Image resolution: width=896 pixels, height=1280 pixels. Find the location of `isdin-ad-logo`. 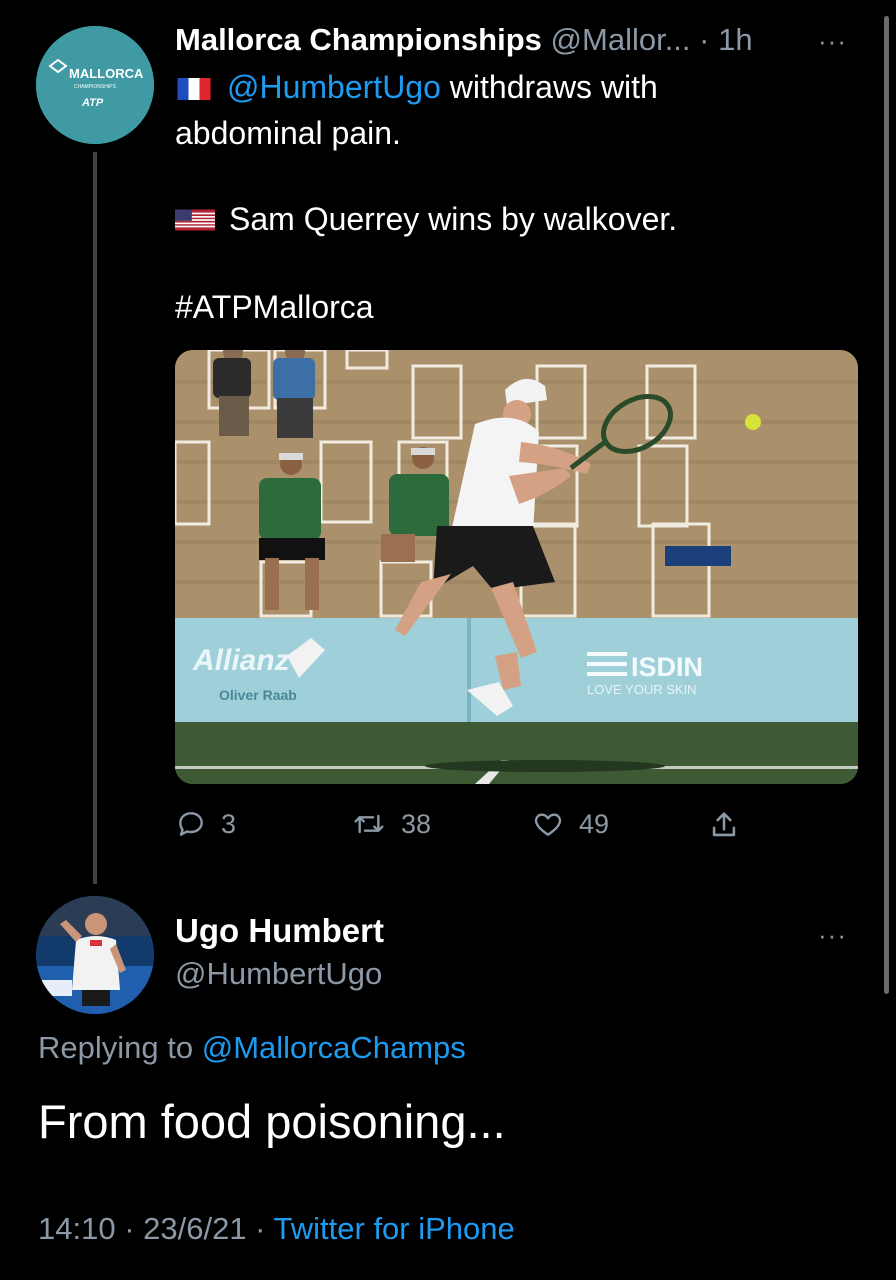

isdin-ad-logo is located at coordinates (607, 664).